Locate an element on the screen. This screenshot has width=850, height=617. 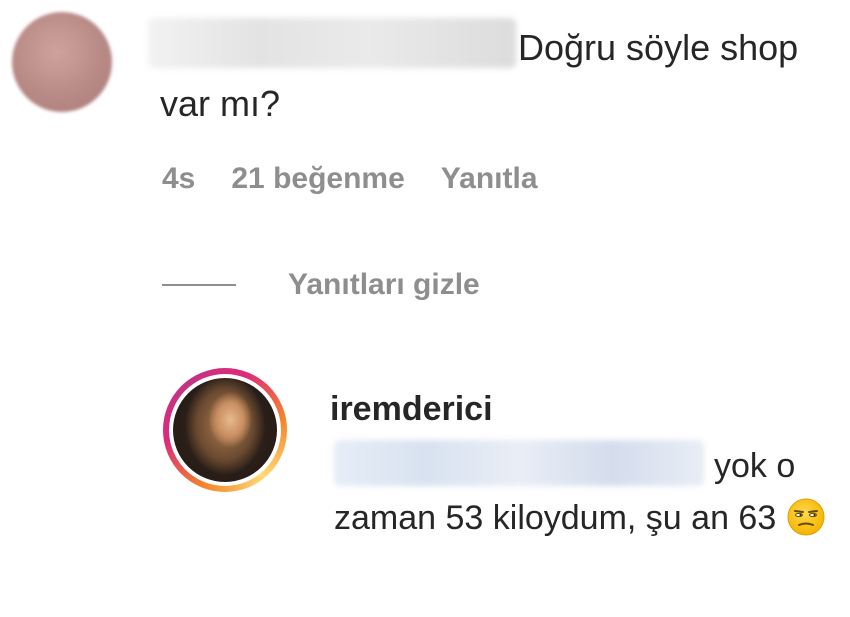
reply-avatar is located at coordinates (225, 430).